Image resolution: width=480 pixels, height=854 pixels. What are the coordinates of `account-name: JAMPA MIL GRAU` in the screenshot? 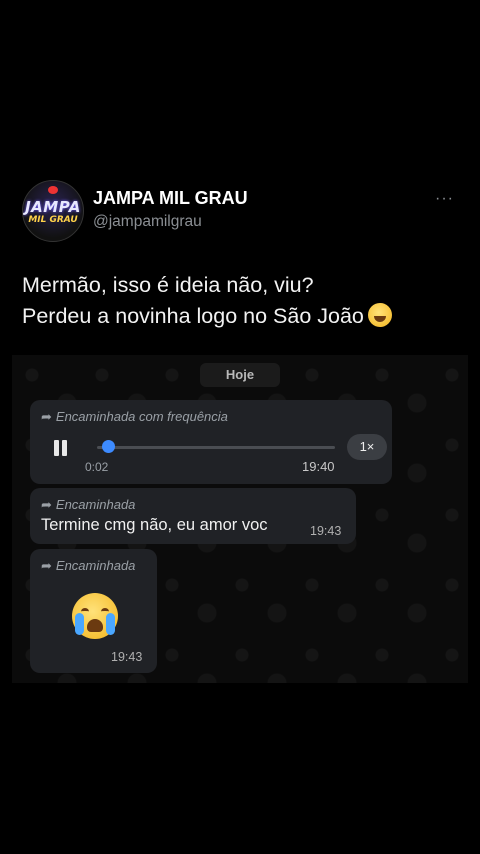 It's located at (170, 198).